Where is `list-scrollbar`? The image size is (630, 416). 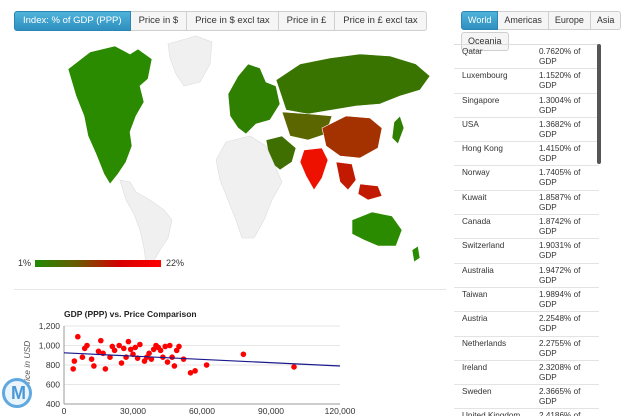
list-scrollbar is located at coordinates (599, 104).